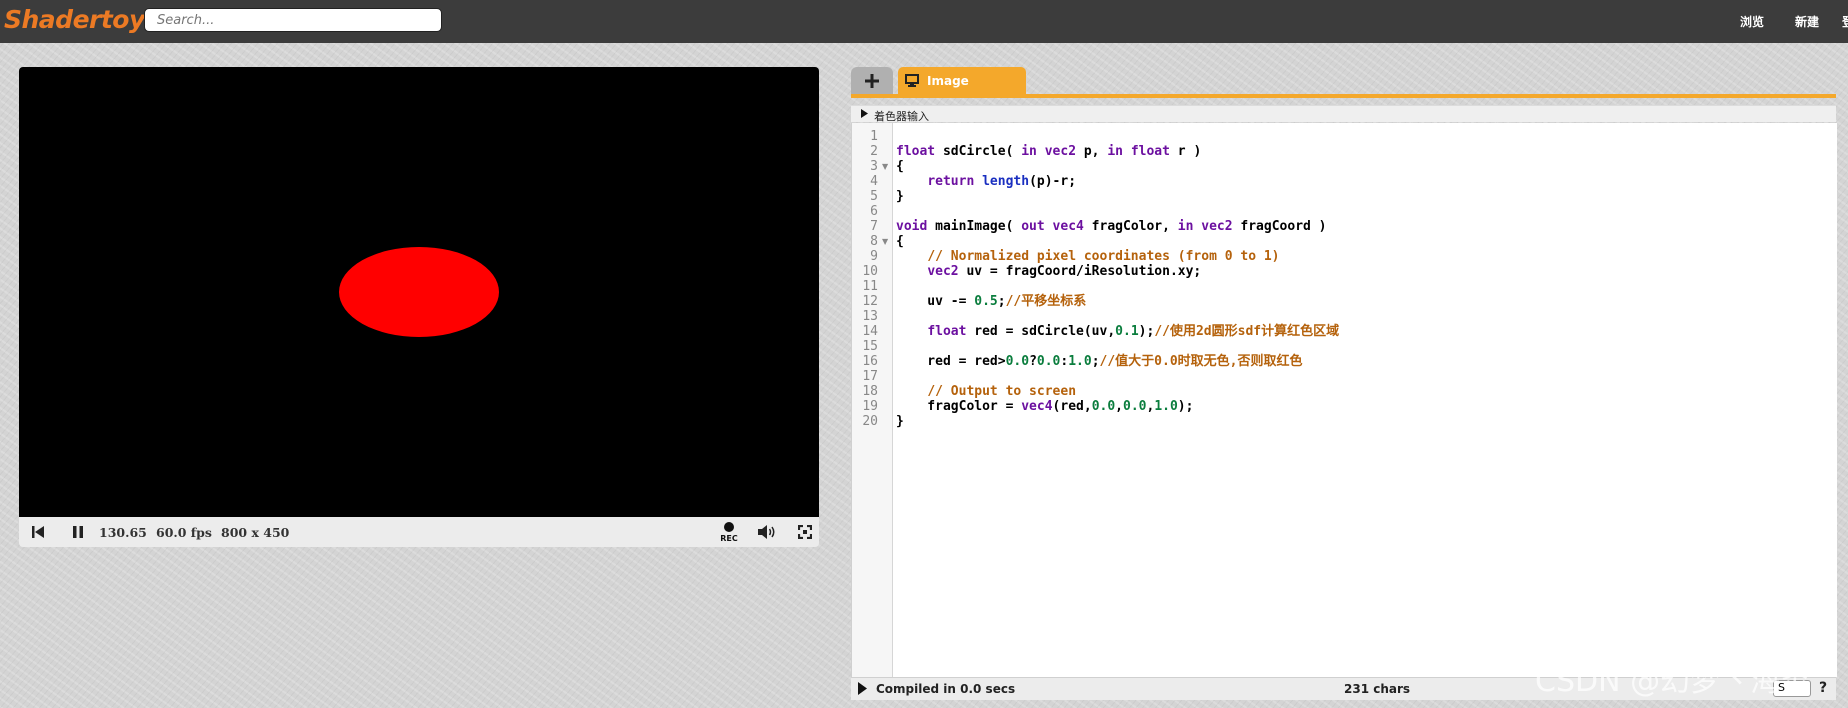 This screenshot has width=1848, height=708. I want to click on pause-button, so click(78, 532).